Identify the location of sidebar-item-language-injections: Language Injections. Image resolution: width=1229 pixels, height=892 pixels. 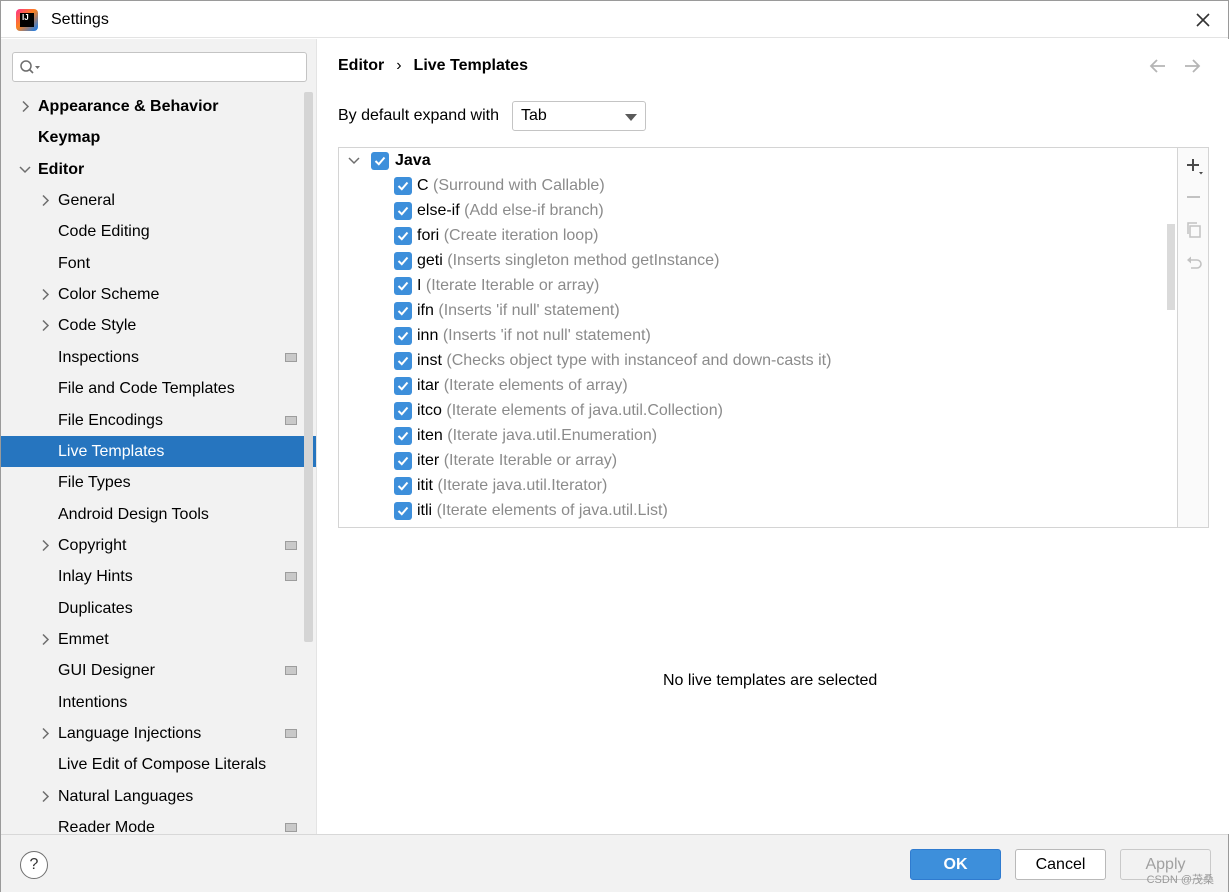
(158, 733).